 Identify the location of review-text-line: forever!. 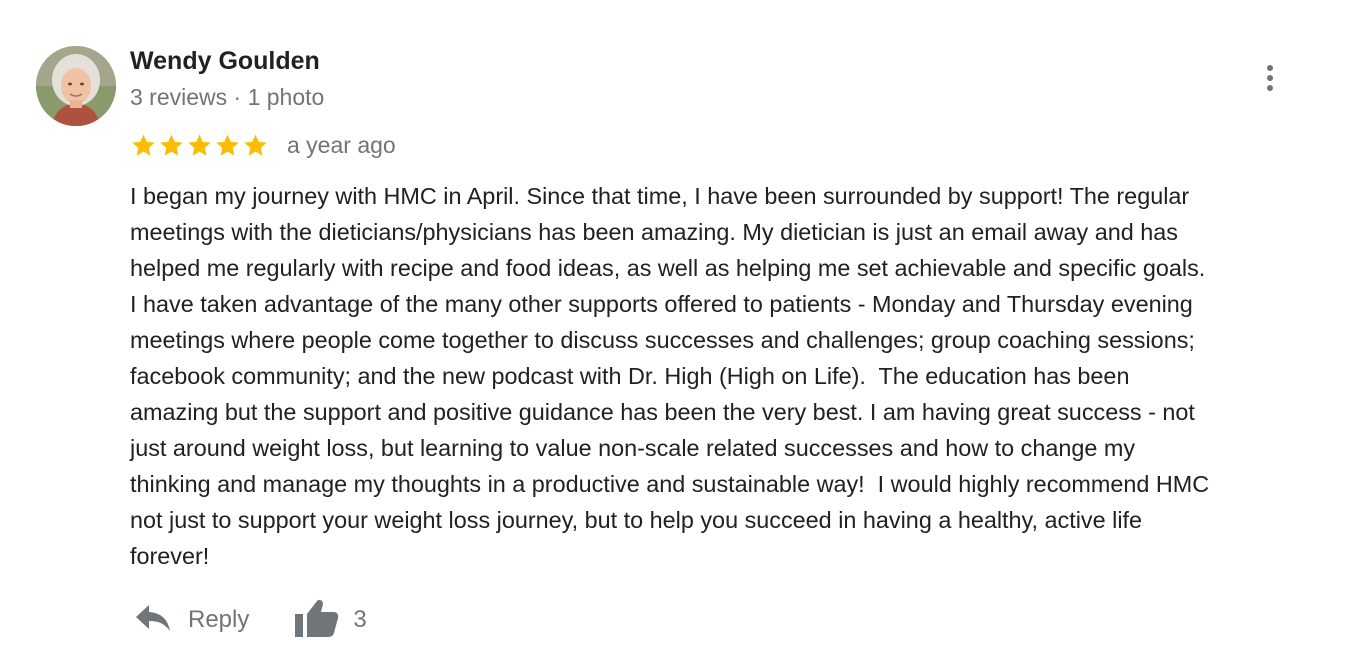
(170, 556).